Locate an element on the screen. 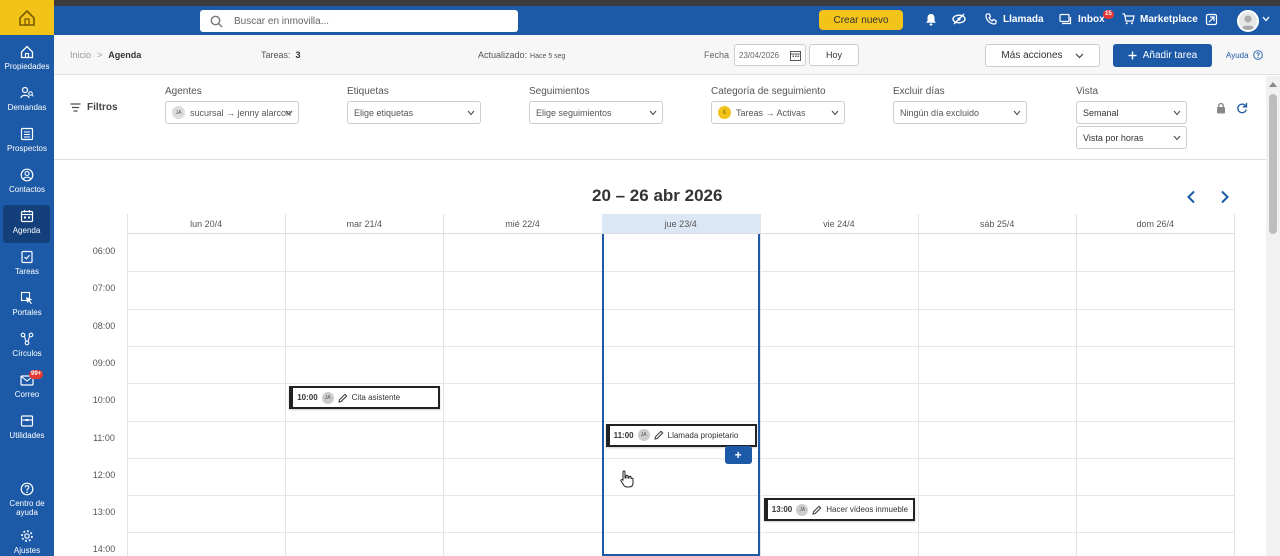 Image resolution: width=1280 pixels, height=556 pixels. sidebar-item-tareas: Tareas is located at coordinates (27, 265).